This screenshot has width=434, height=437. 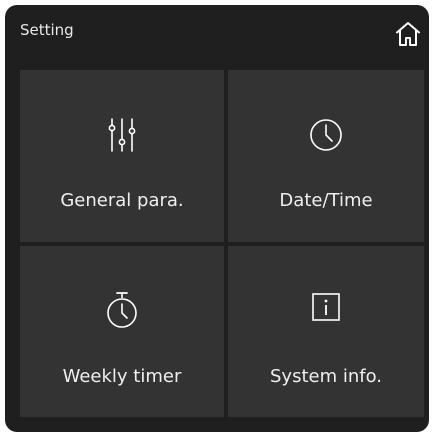 I want to click on system-info-label: System info., so click(x=325, y=376).